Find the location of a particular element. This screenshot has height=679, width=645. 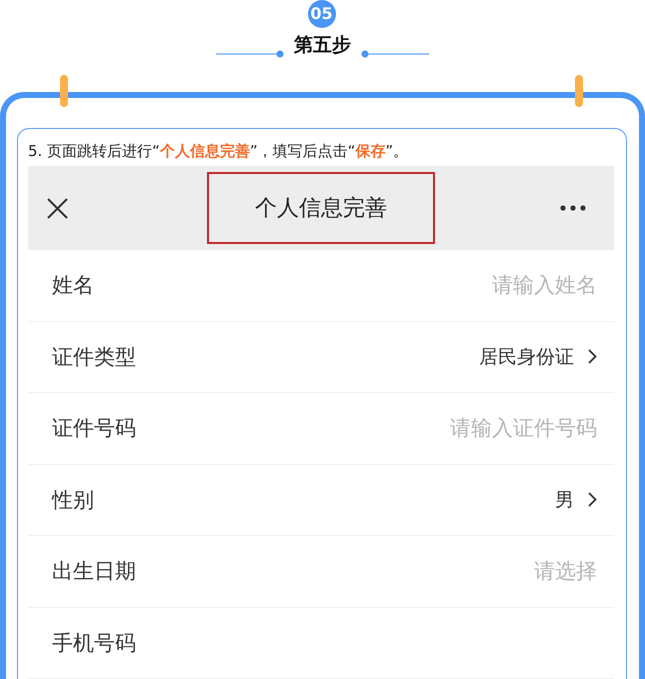

instruction-text: 5. 页面跳转后进行“个人信息完善”，填写后点击“保存”。 is located at coordinates (219, 151).